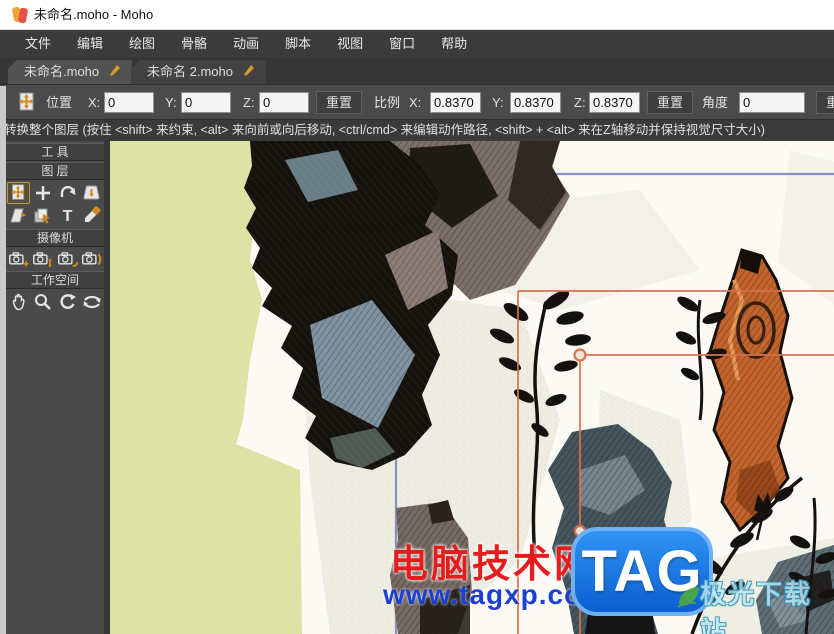 The width and height of the screenshot is (834, 634). Describe the element at coordinates (535, 102) in the screenshot. I see `scale-y-input` at that location.